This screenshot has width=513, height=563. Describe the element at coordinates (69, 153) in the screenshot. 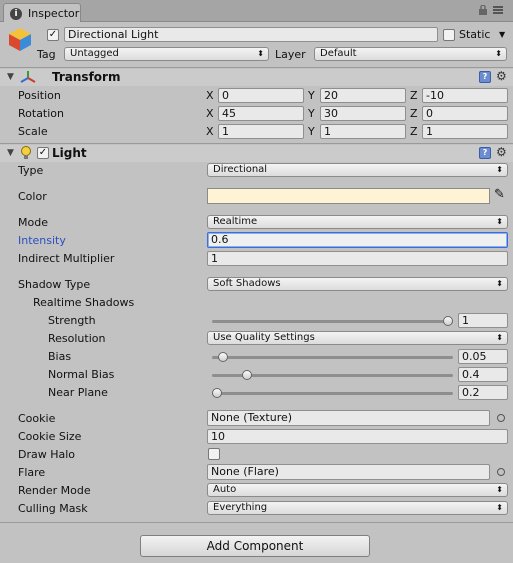

I see `light-title: Light` at that location.